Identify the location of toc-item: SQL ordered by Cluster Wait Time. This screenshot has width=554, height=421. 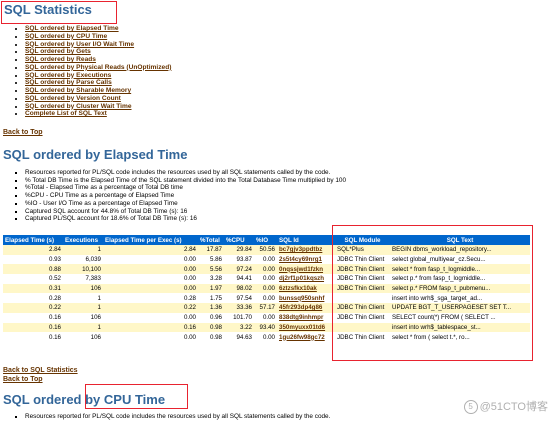
(98, 107).